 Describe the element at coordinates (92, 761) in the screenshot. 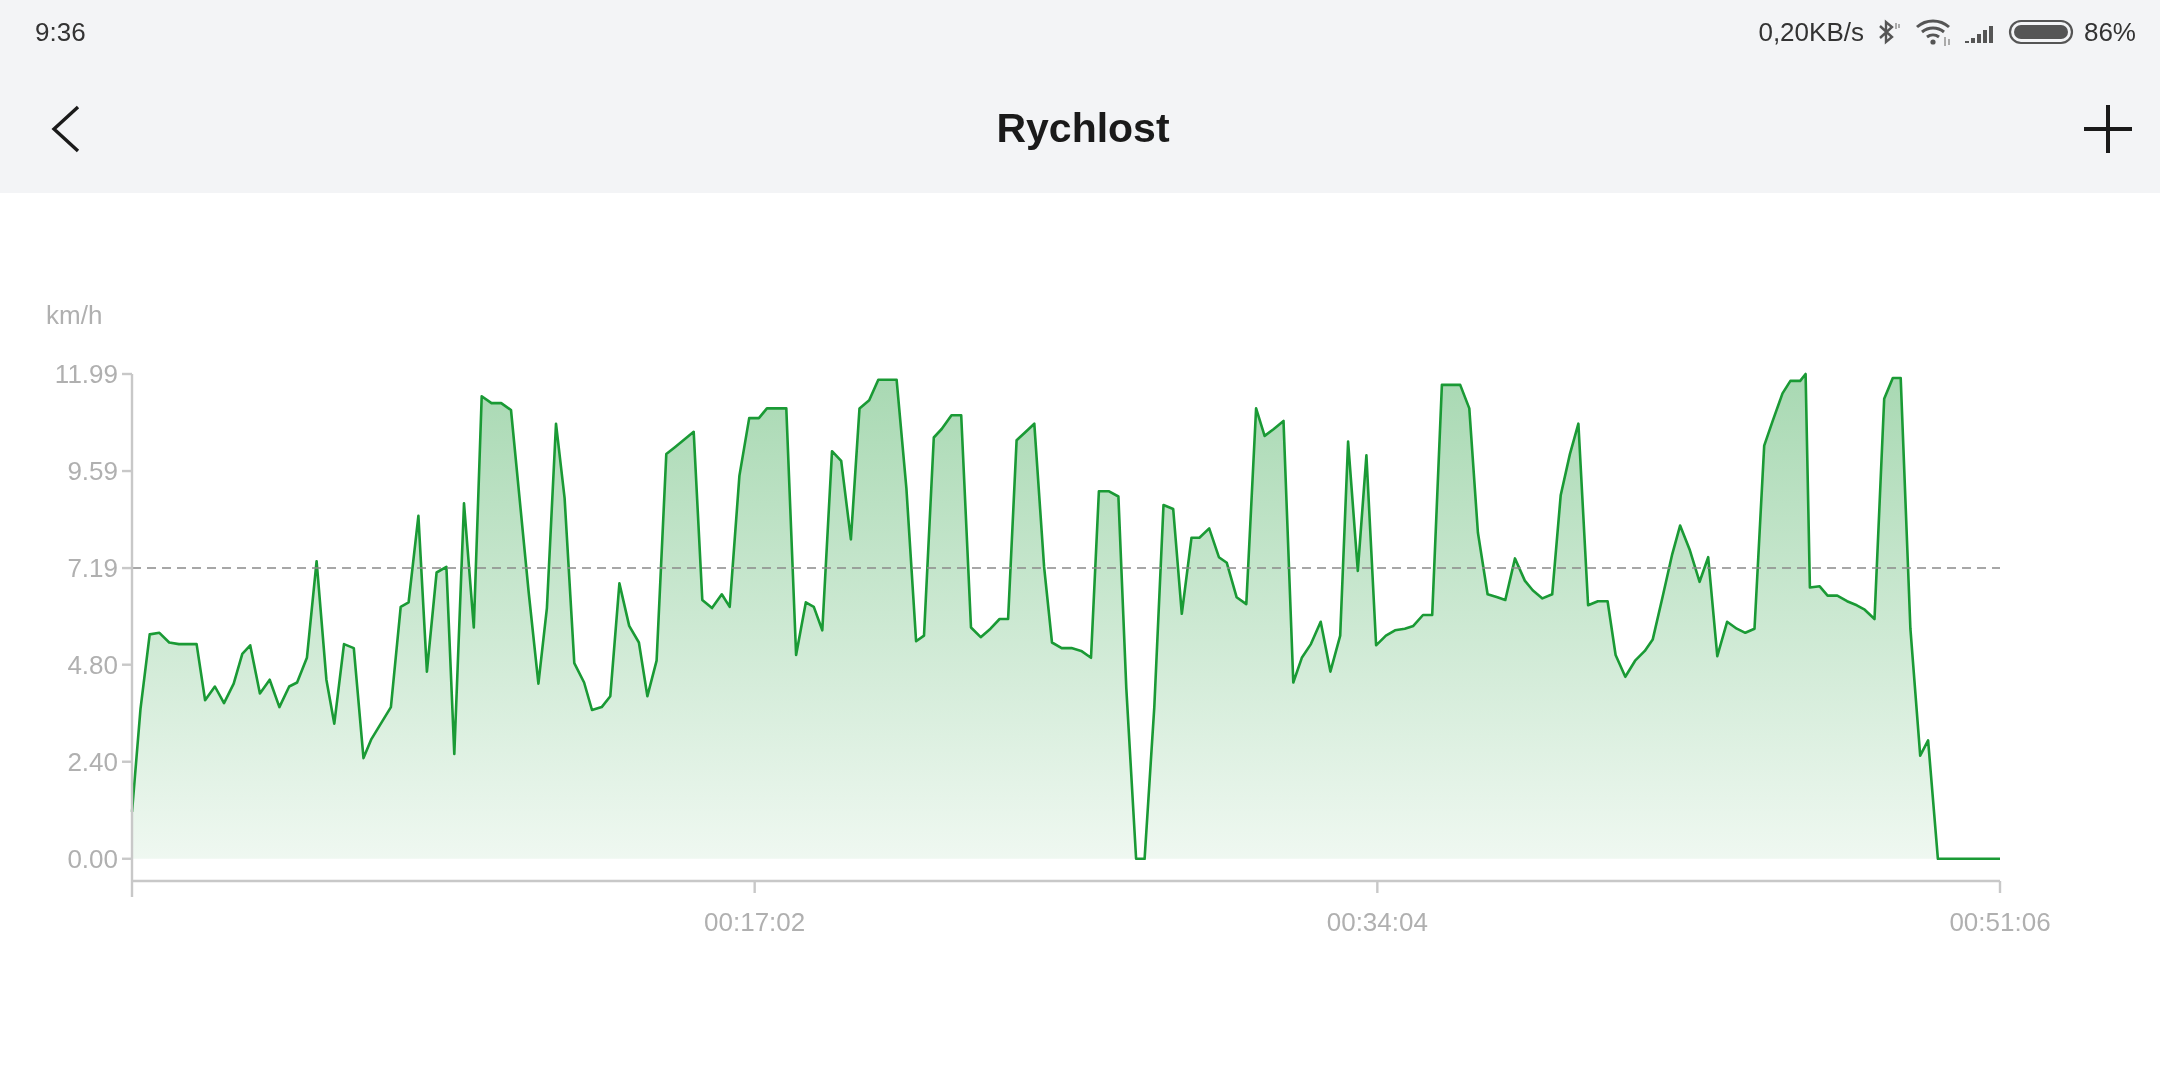

I see `axis-tick-label: 2.40` at that location.